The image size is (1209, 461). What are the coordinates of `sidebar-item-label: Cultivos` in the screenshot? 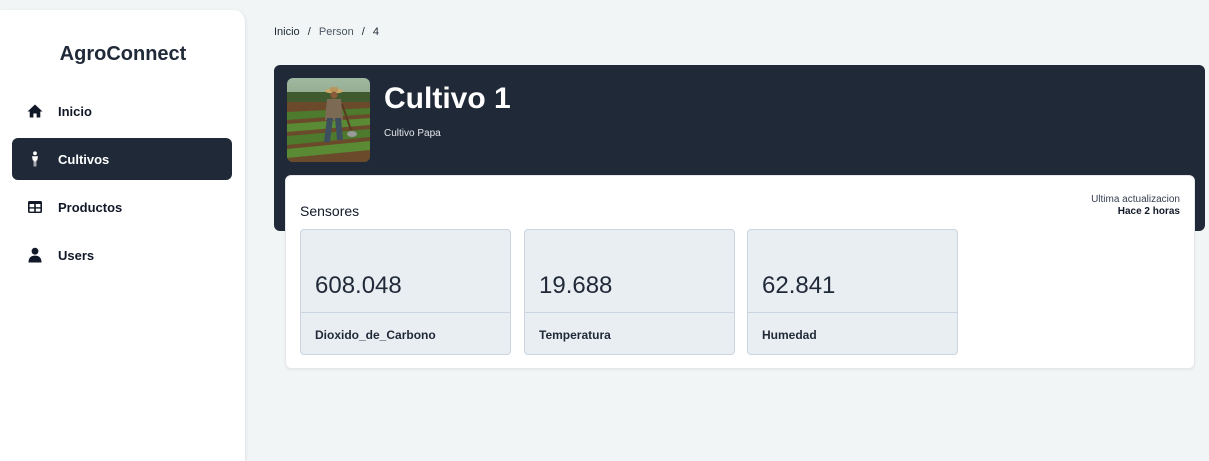 It's located at (84, 159).